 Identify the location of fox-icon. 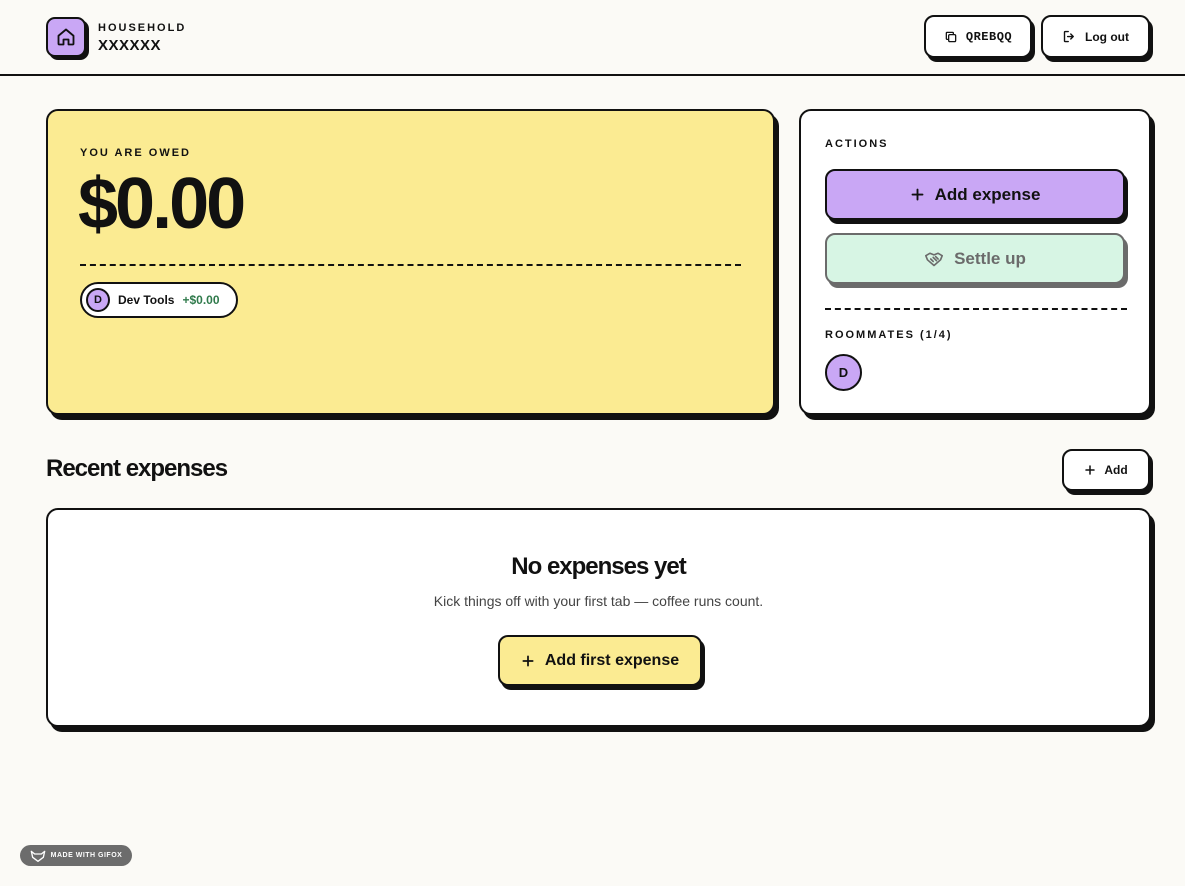
(37, 856).